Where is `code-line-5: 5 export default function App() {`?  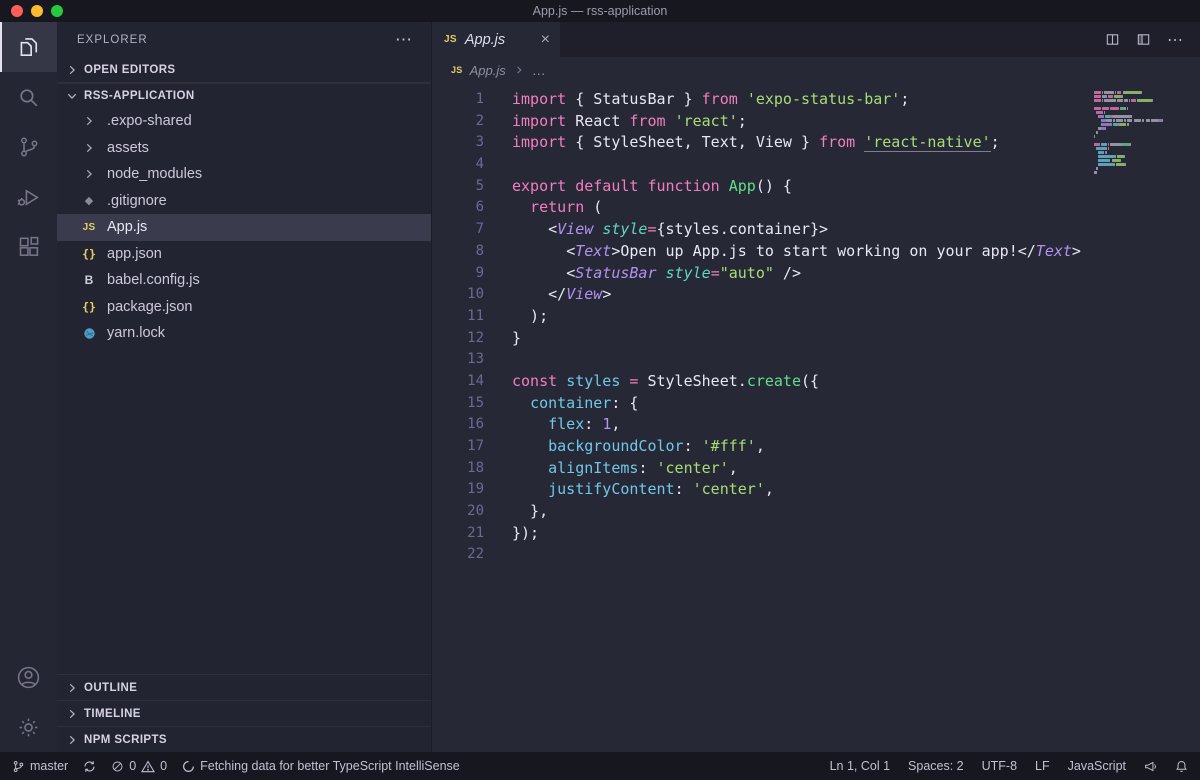
code-line-5: 5 export default function App() { is located at coordinates (816, 187).